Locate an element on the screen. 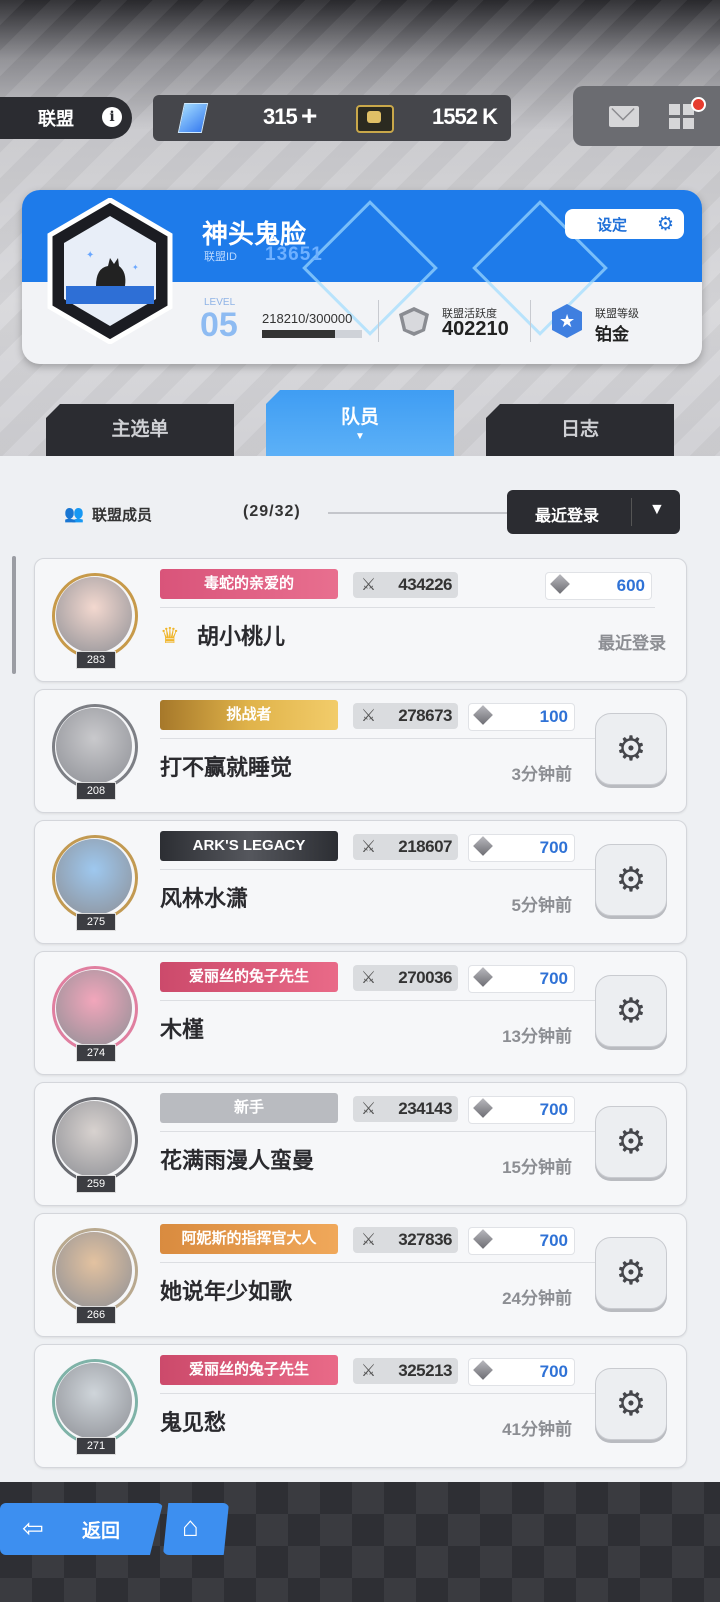  members-label: 联盟成员 is located at coordinates (122, 515).